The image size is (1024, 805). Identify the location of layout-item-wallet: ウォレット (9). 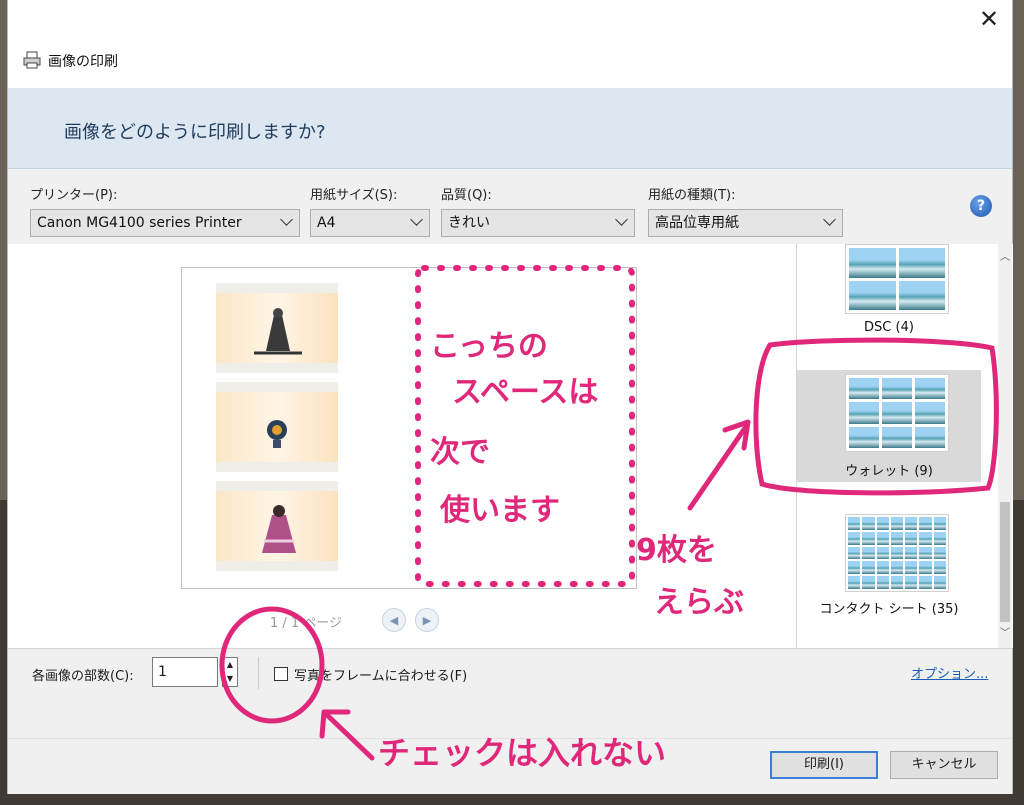
(889, 426).